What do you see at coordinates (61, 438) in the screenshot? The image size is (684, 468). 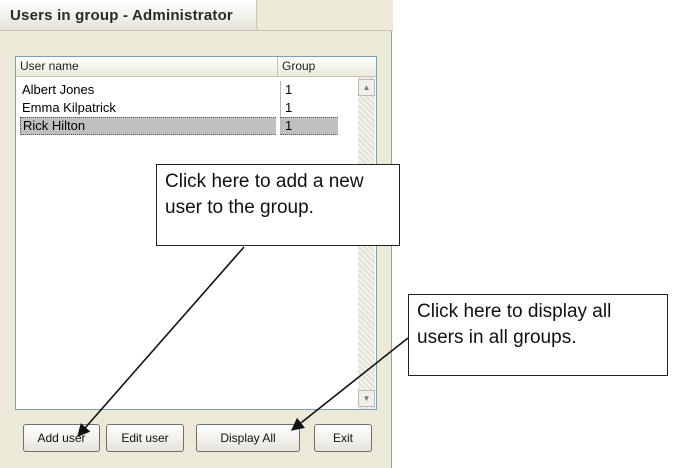 I see `add-user-button: Add user` at bounding box center [61, 438].